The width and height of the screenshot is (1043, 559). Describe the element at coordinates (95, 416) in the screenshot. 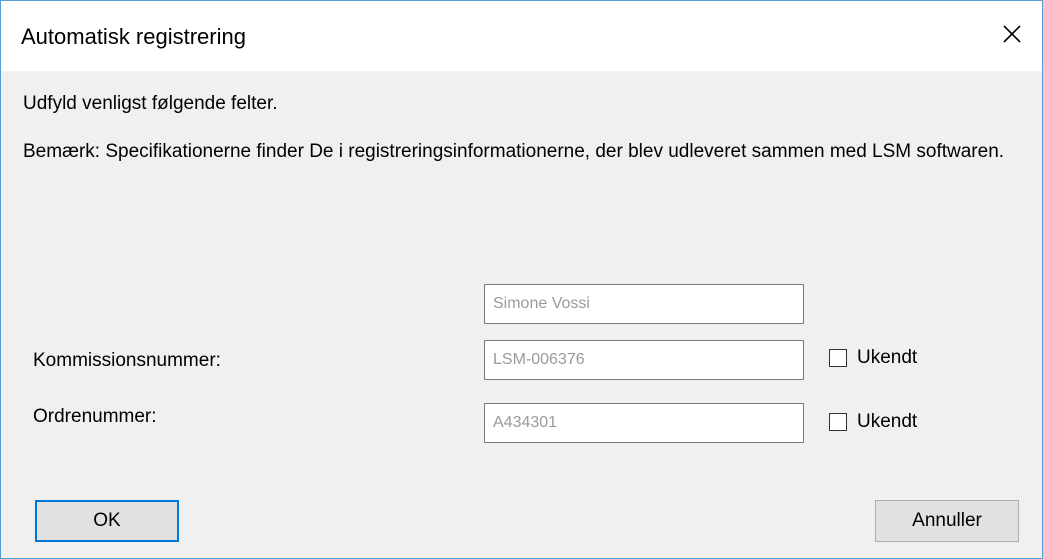

I see `order-label: Ordrenummer:` at that location.